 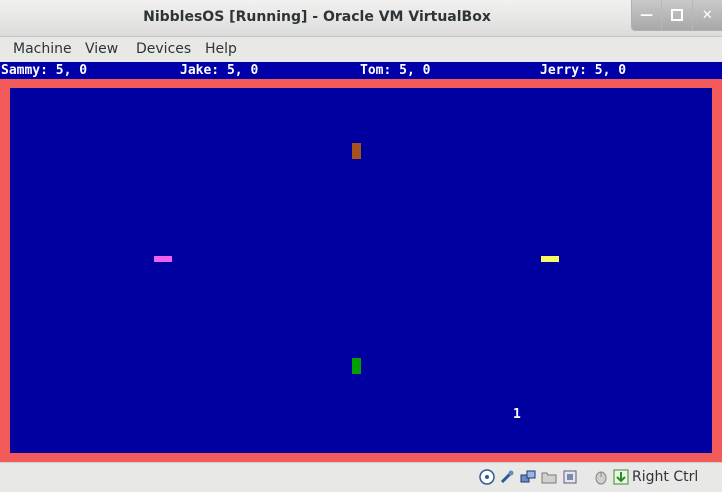 I want to click on score-jerry: Jerry: 5, 0, so click(x=583, y=70).